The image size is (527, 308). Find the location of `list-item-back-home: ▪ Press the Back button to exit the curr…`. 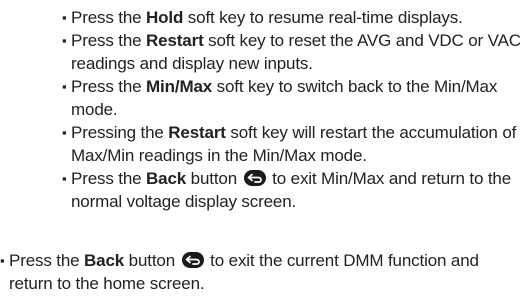

list-item-back-home: ▪ Press the Back button to exit the curr… is located at coordinates (261, 272).